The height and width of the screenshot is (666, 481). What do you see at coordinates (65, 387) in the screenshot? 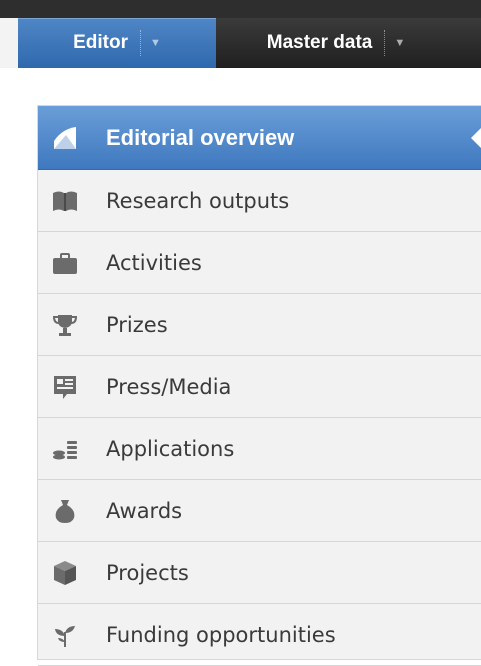
I see `newspaper-icon` at bounding box center [65, 387].